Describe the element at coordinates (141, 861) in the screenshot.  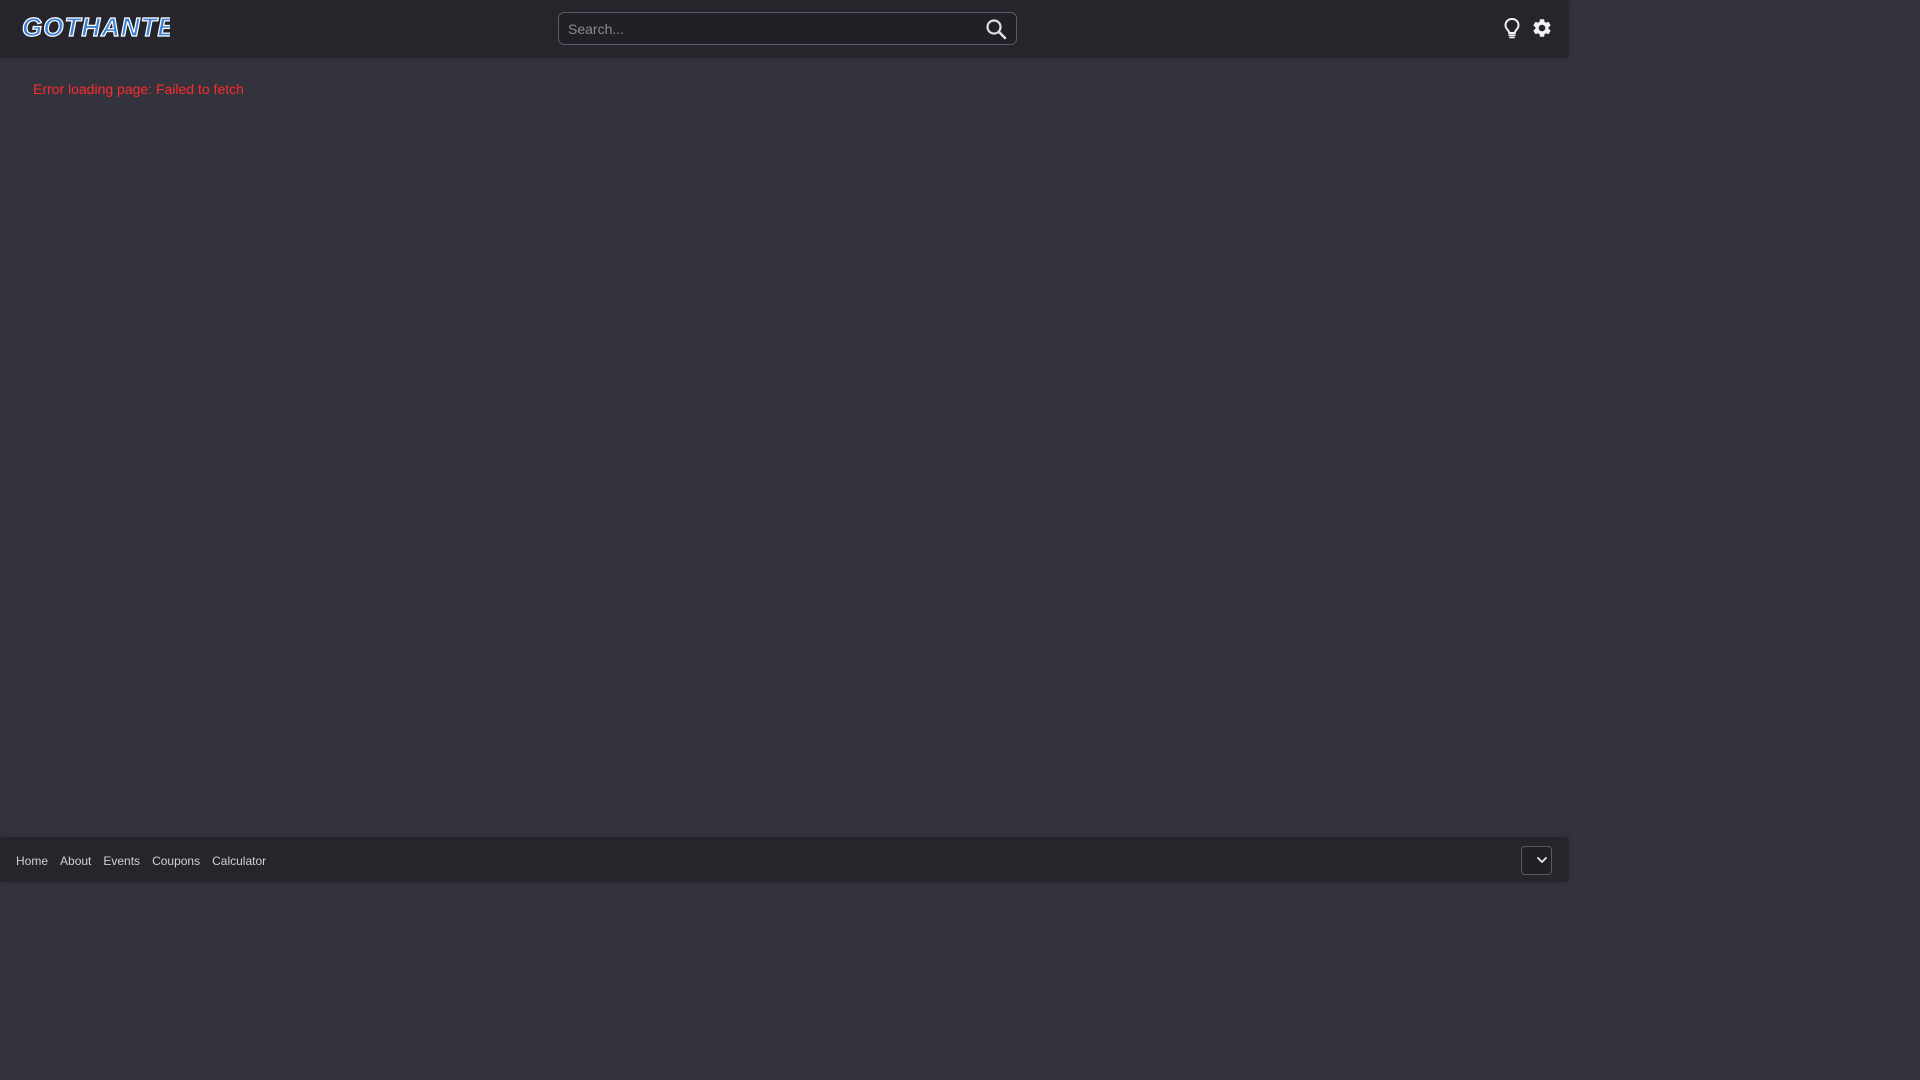
I see `footer-nav: Home About Events Coupons Calculator` at that location.